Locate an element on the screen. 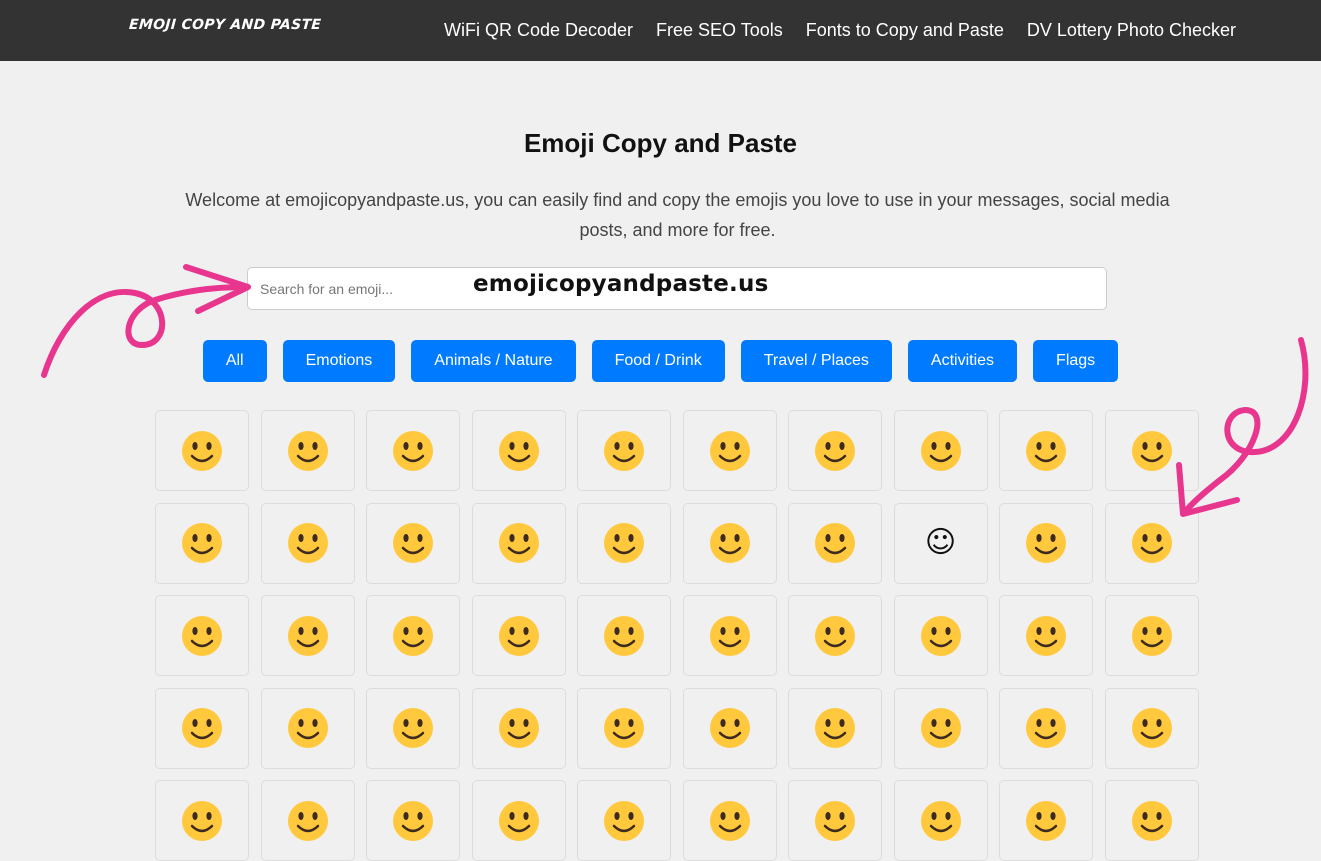 This screenshot has width=1321, height=861. emoji-face-icon: 😁 is located at coordinates (307, 450).